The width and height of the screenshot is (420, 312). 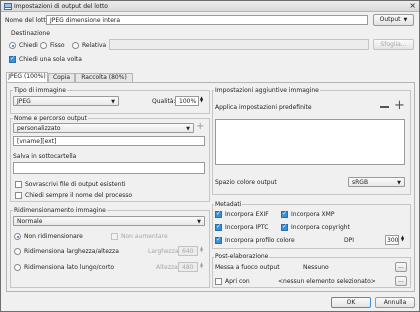 I want to click on ok-button: OK, so click(x=351, y=302).